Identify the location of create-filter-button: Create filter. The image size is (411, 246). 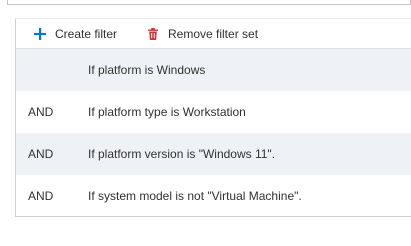
(75, 34).